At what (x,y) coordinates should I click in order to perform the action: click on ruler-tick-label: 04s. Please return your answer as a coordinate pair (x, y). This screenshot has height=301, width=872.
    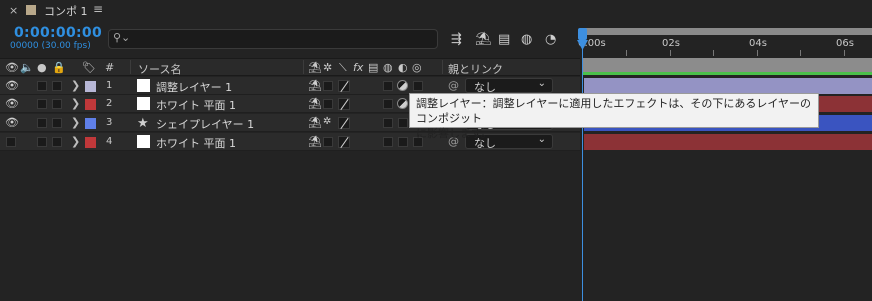
    Looking at the image, I should click on (758, 43).